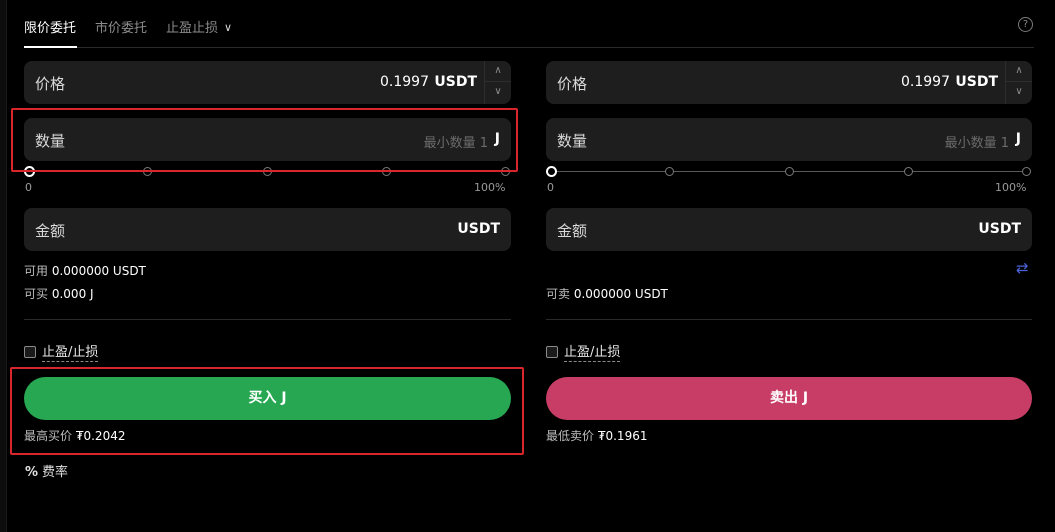  Describe the element at coordinates (267, 139) in the screenshot. I see `buy-quantity-field: 数量 最小数量 1 J` at that location.